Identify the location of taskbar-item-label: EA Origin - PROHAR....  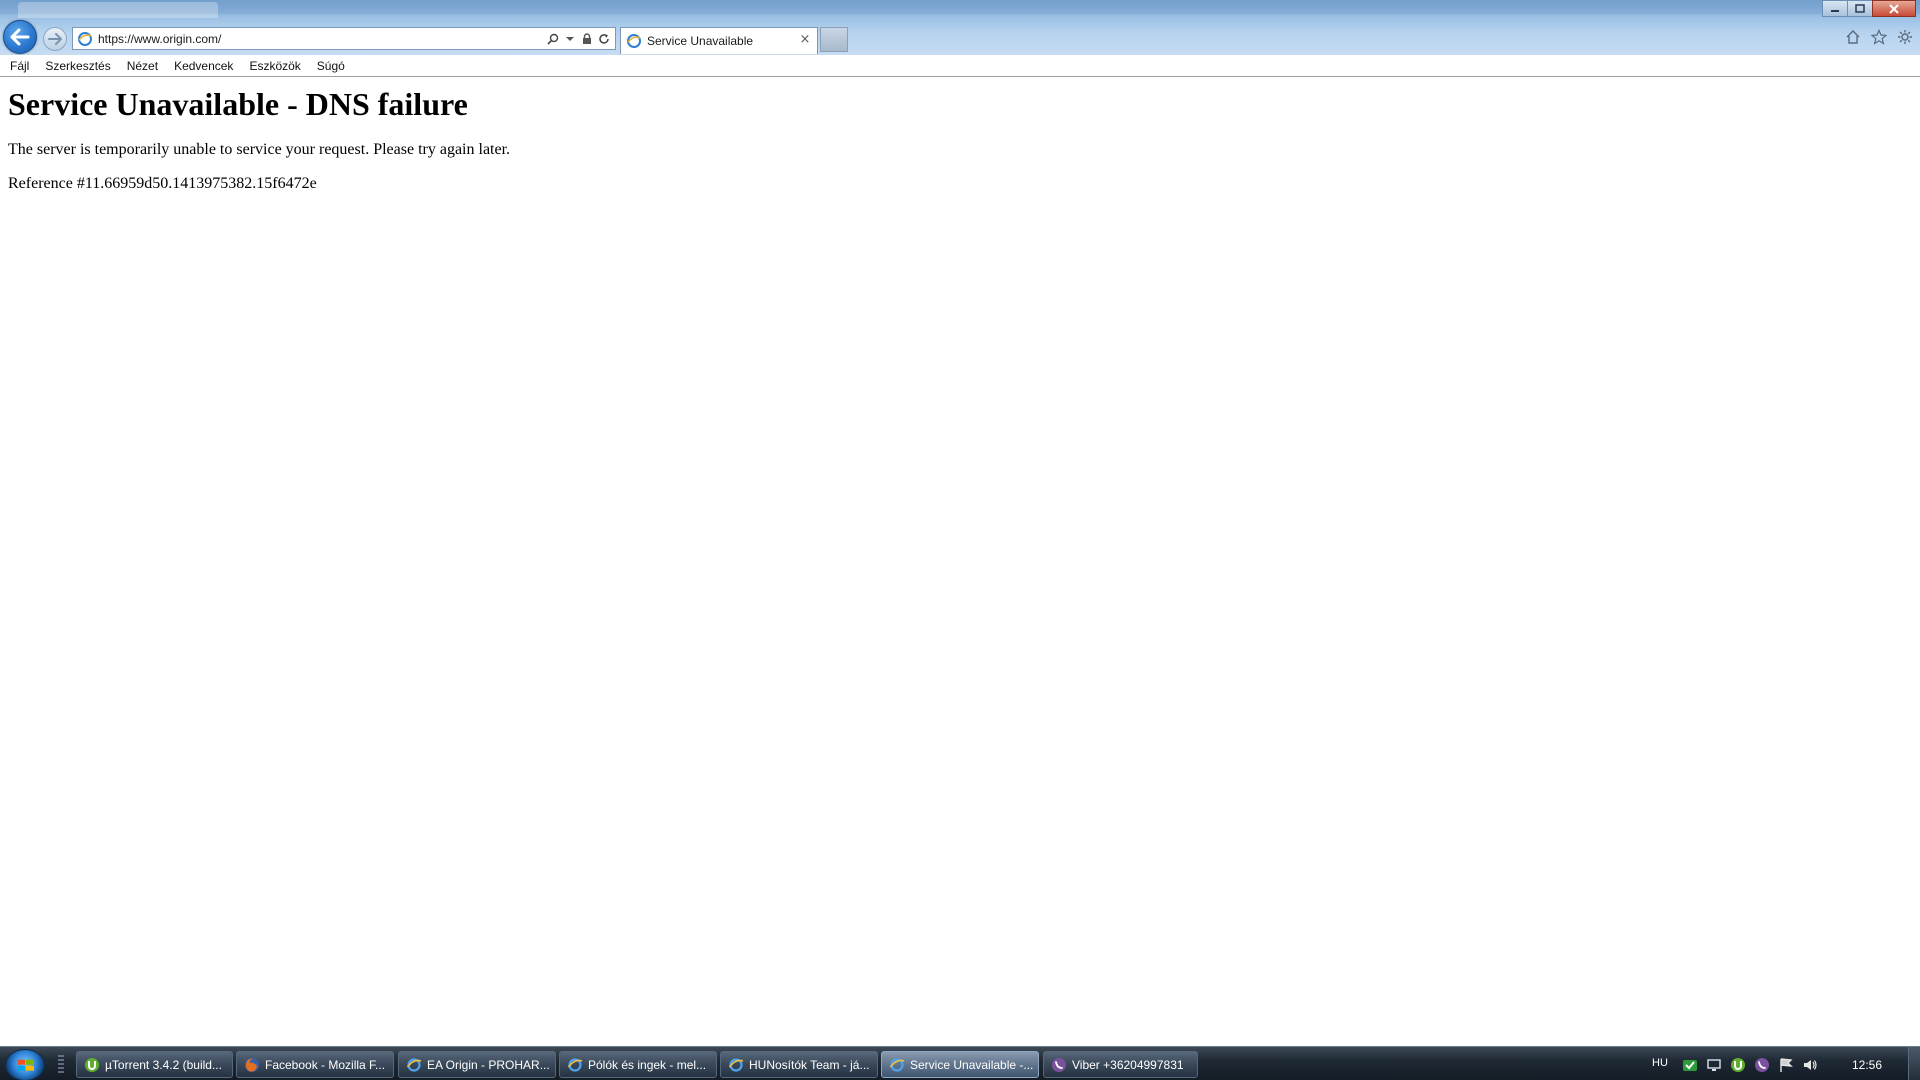
(488, 1064).